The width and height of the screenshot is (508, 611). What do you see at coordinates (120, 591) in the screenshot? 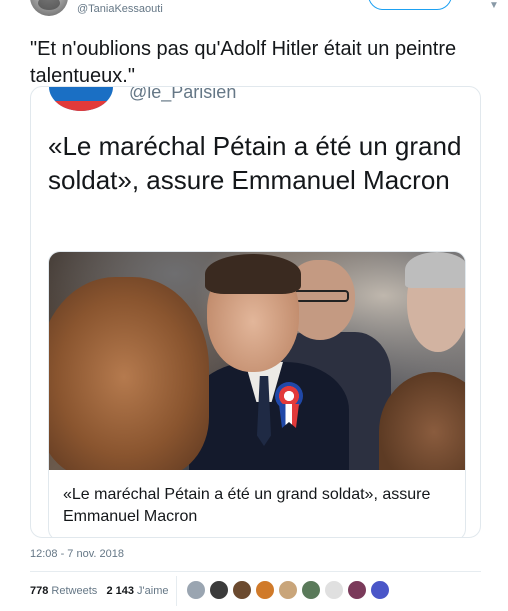
I see `likes-count: 2 143` at bounding box center [120, 591].